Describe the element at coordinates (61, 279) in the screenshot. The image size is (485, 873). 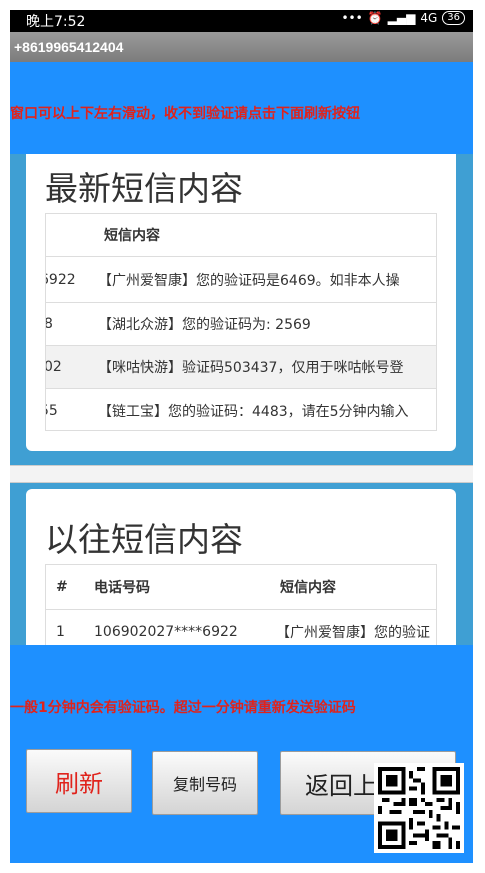
I see `row-number: 6922` at that location.